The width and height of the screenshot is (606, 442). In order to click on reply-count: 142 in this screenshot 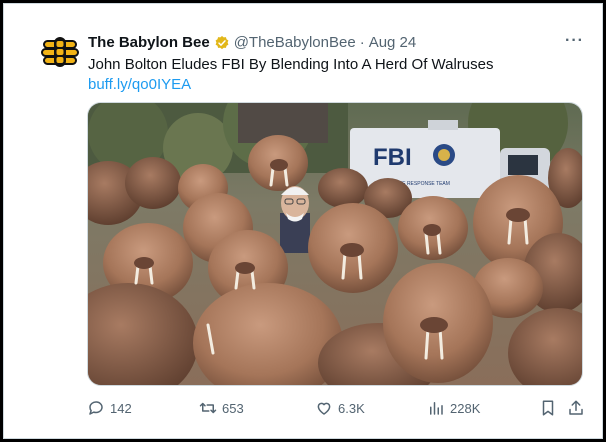, I will do `click(121, 408)`.